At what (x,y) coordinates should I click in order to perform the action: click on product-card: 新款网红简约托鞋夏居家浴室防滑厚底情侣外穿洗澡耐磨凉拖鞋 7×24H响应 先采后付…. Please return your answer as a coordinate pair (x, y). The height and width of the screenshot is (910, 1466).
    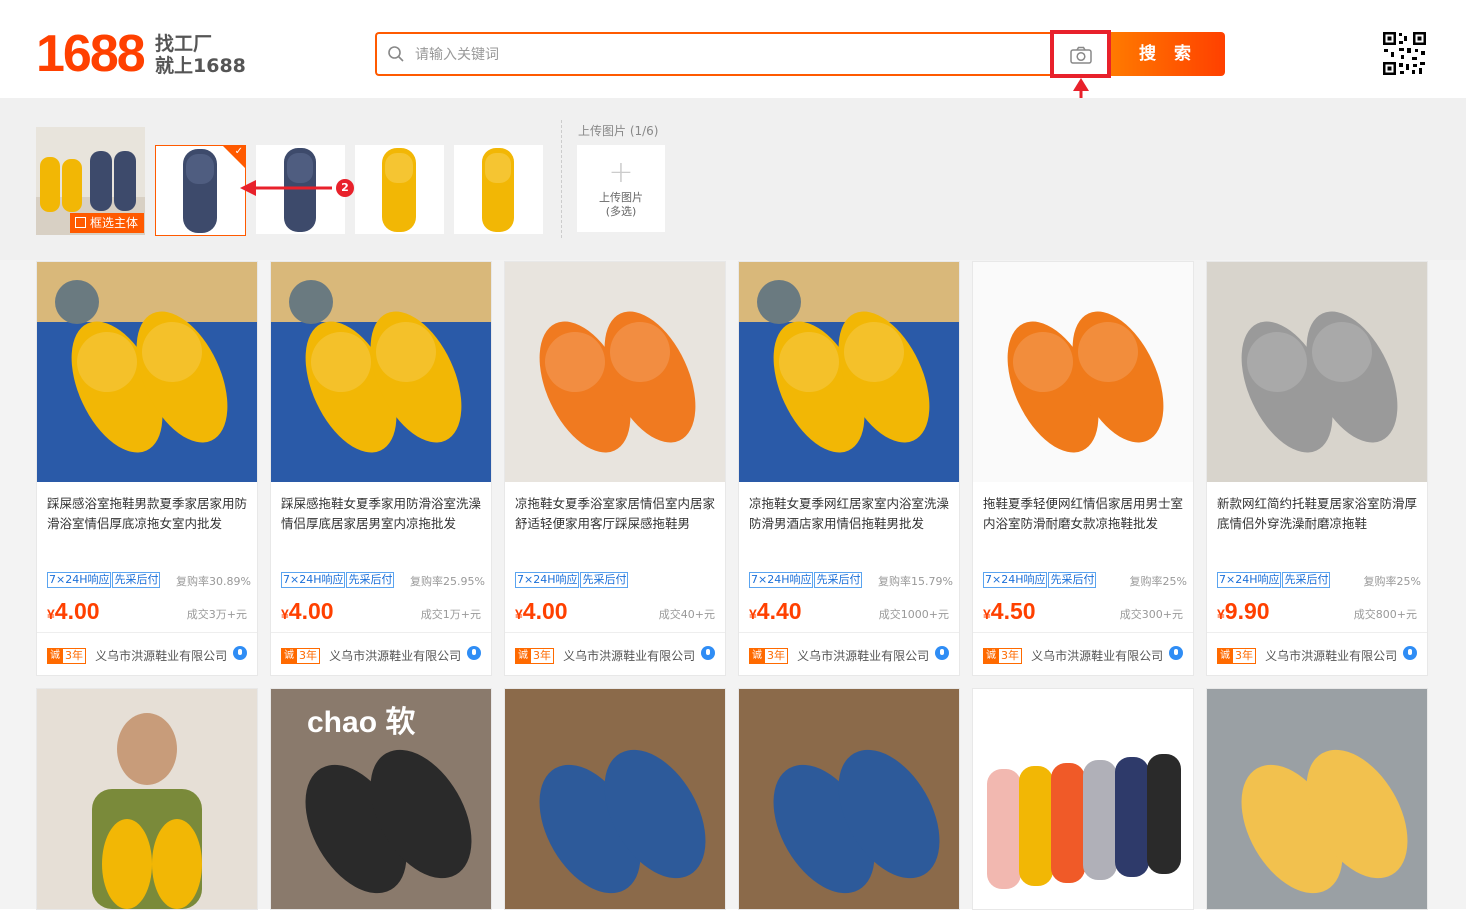
    Looking at the image, I should click on (1317, 468).